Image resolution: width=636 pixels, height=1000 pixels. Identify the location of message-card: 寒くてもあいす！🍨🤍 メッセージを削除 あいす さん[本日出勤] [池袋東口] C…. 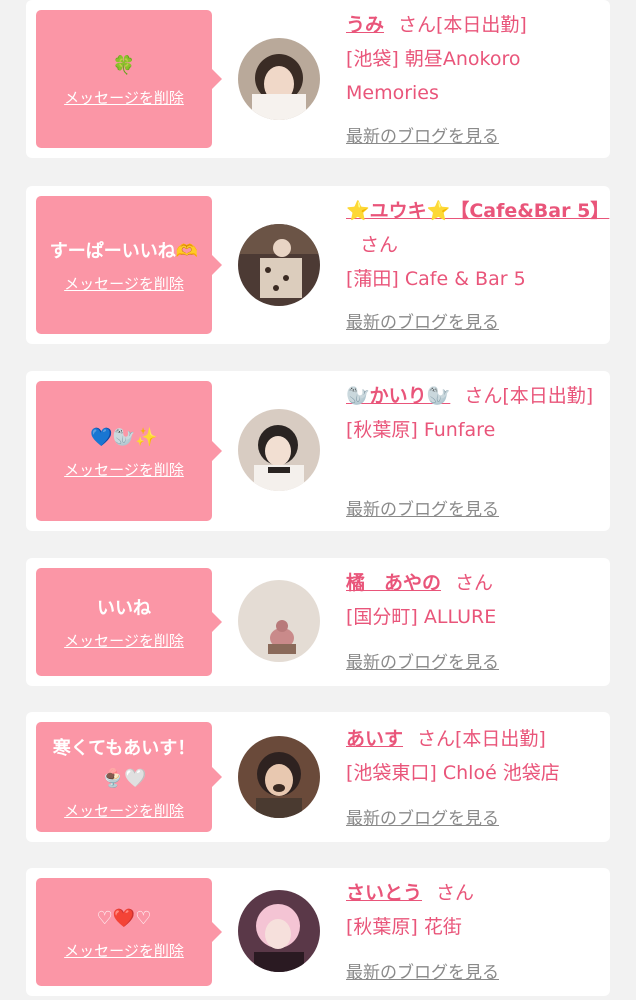
(318, 777).